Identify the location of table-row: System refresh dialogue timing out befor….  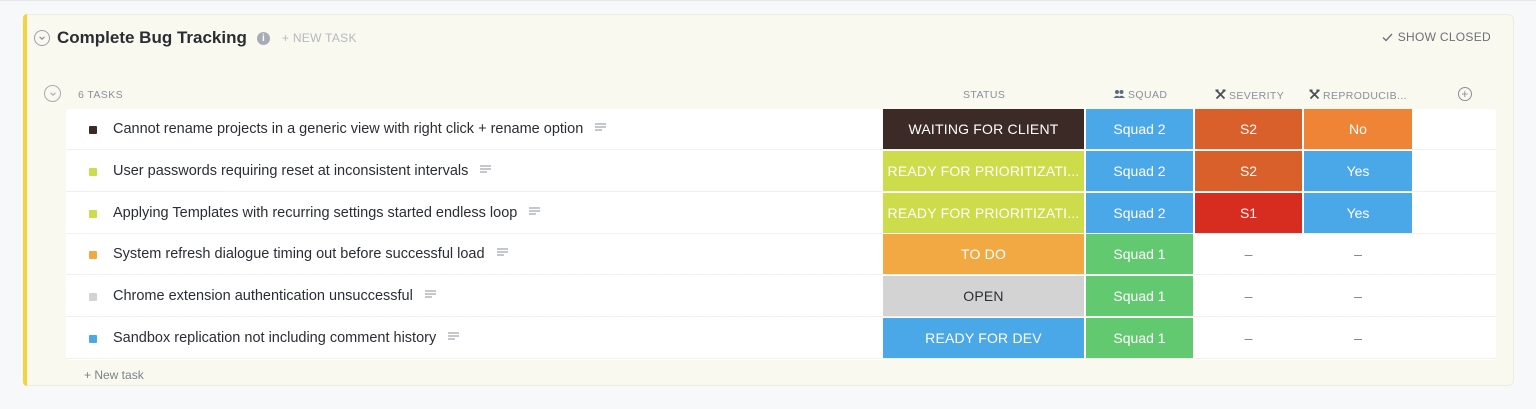
(781, 255).